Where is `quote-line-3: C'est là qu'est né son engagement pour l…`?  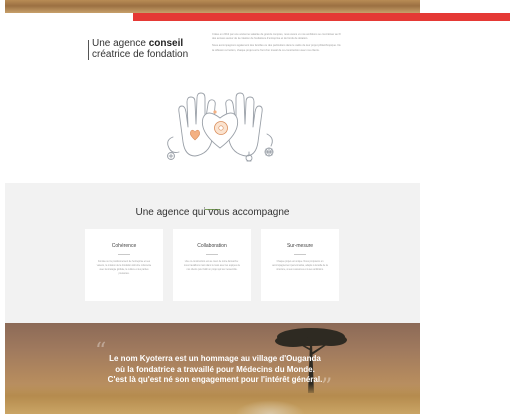
quote-line-3: C'est là qu'est né son engagement pour l… is located at coordinates (215, 379).